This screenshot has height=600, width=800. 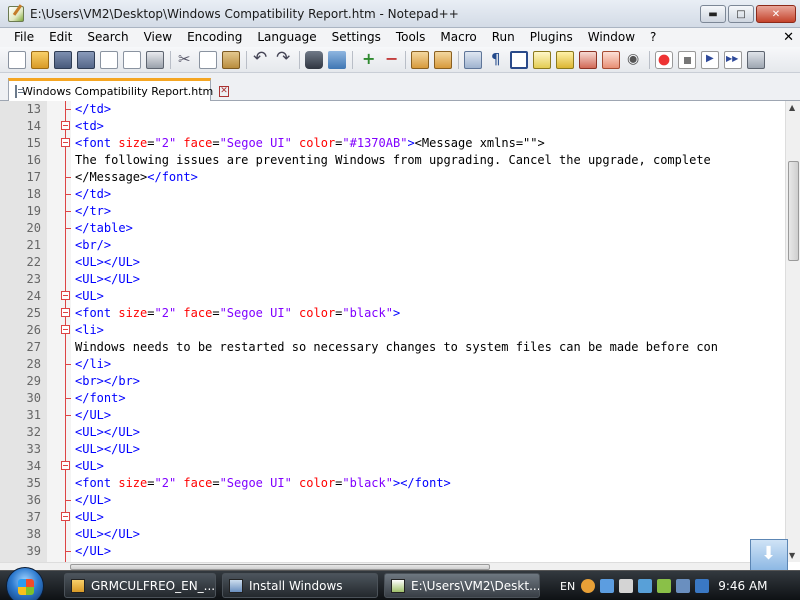 What do you see at coordinates (420, 59) in the screenshot?
I see `sync-vertical-icon` at bounding box center [420, 59].